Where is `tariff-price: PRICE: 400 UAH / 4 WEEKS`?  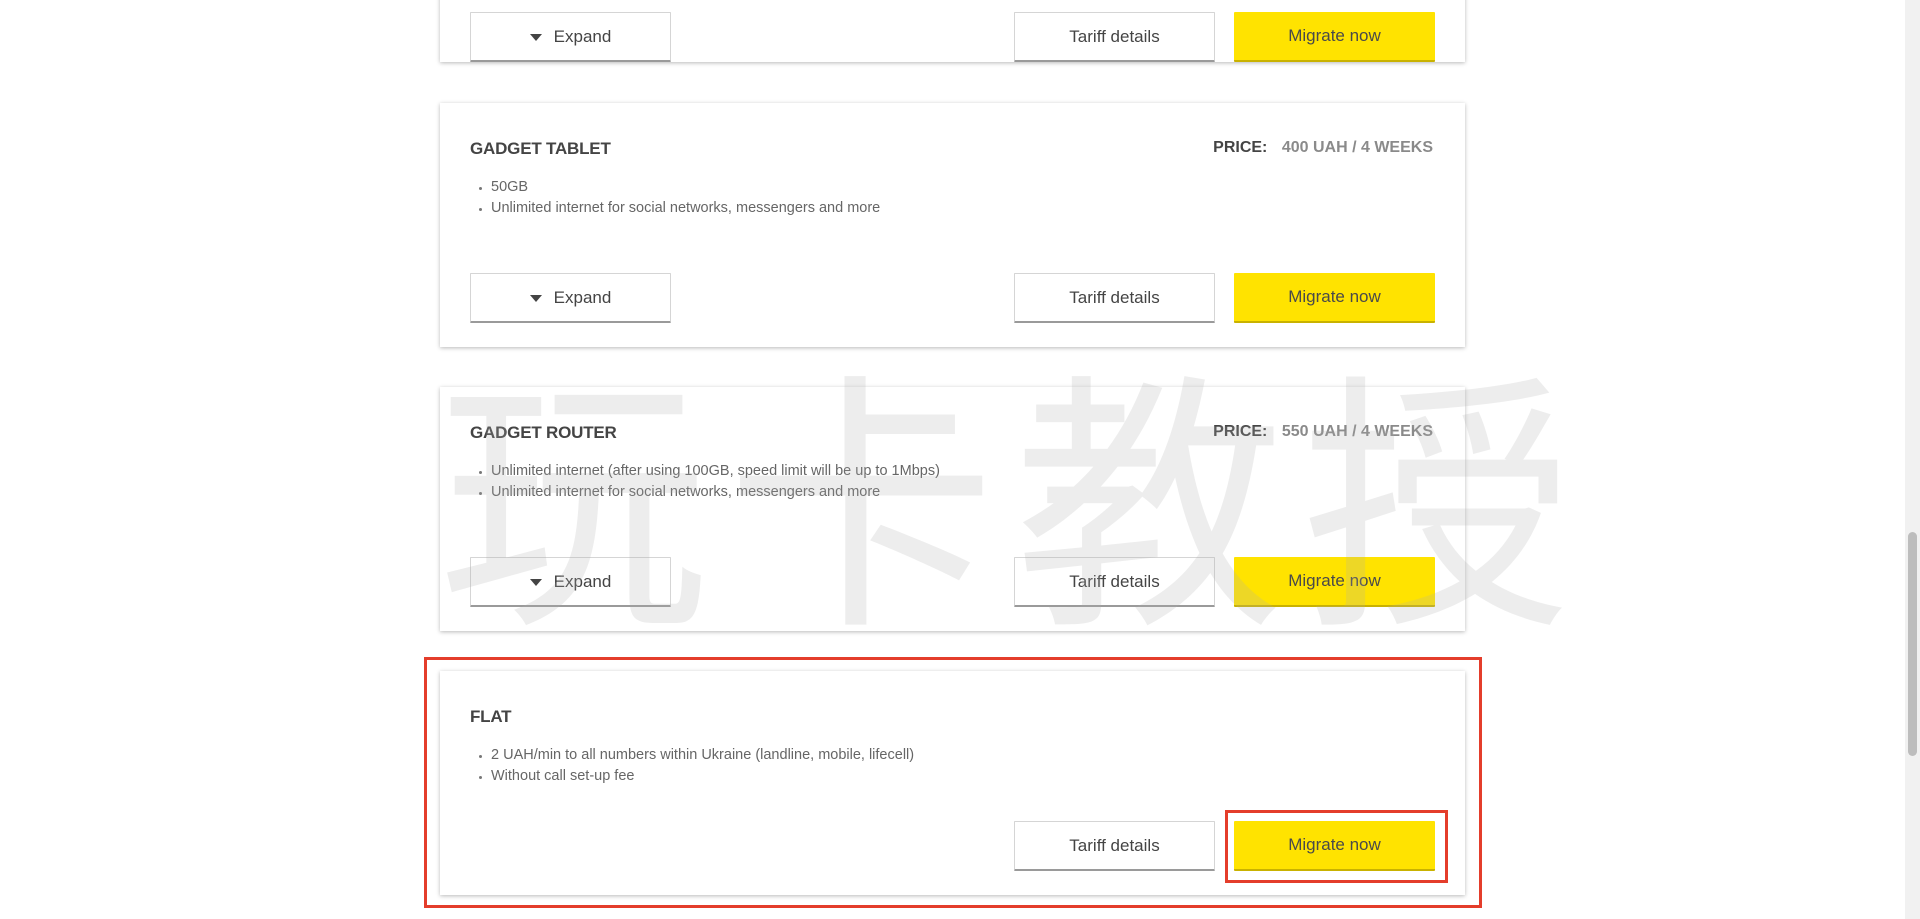 tariff-price: PRICE: 400 UAH / 4 WEEKS is located at coordinates (1323, 148).